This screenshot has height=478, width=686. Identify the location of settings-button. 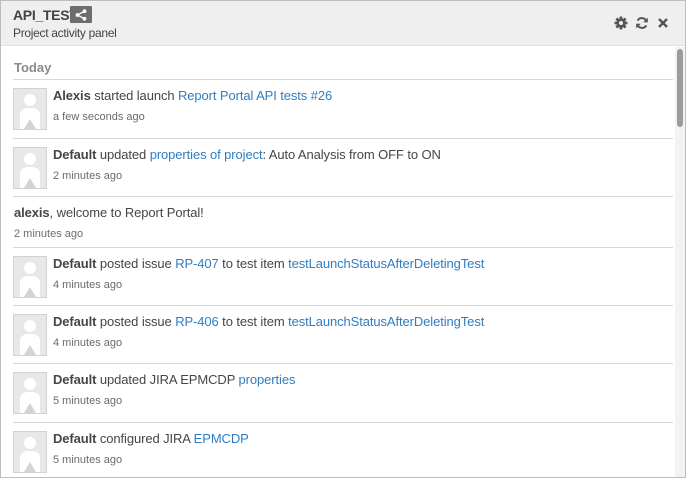
(621, 23).